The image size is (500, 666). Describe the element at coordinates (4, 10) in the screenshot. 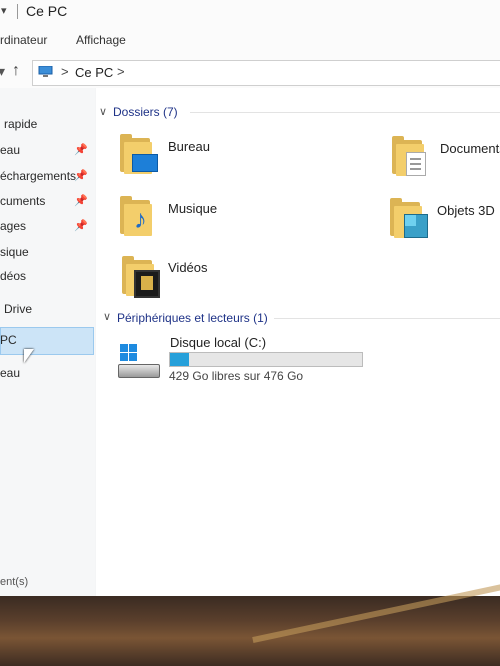

I see `quick-access-arrow-icon: ▾` at that location.